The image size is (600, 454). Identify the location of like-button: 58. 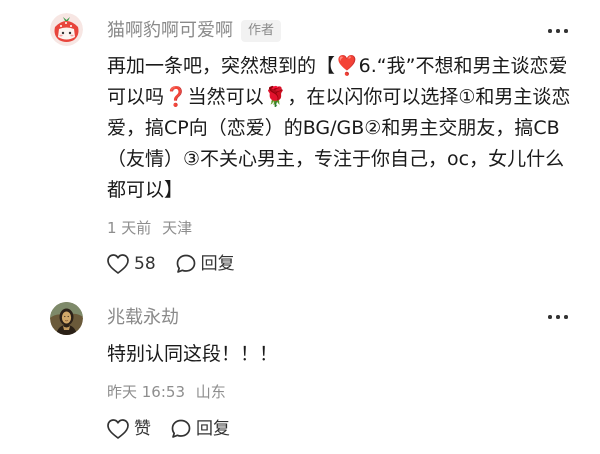
(131, 264).